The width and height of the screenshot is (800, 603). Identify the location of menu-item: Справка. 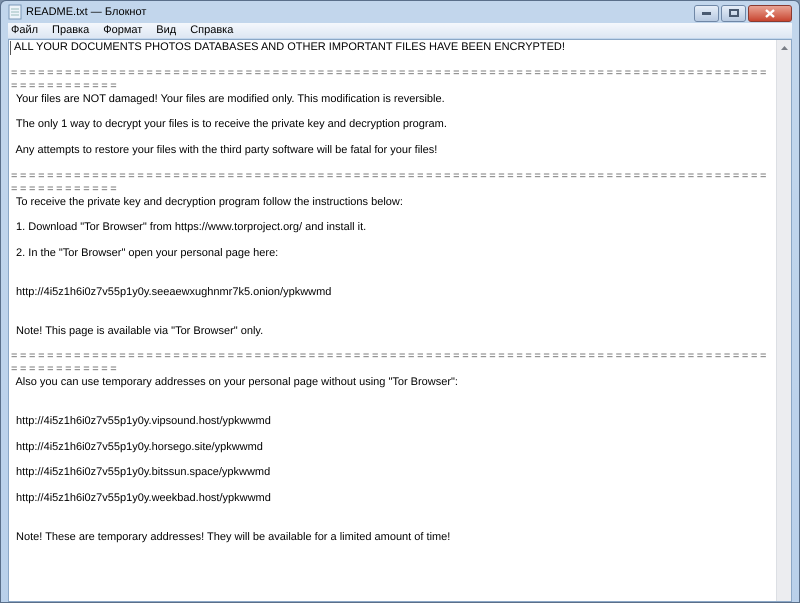
(212, 30).